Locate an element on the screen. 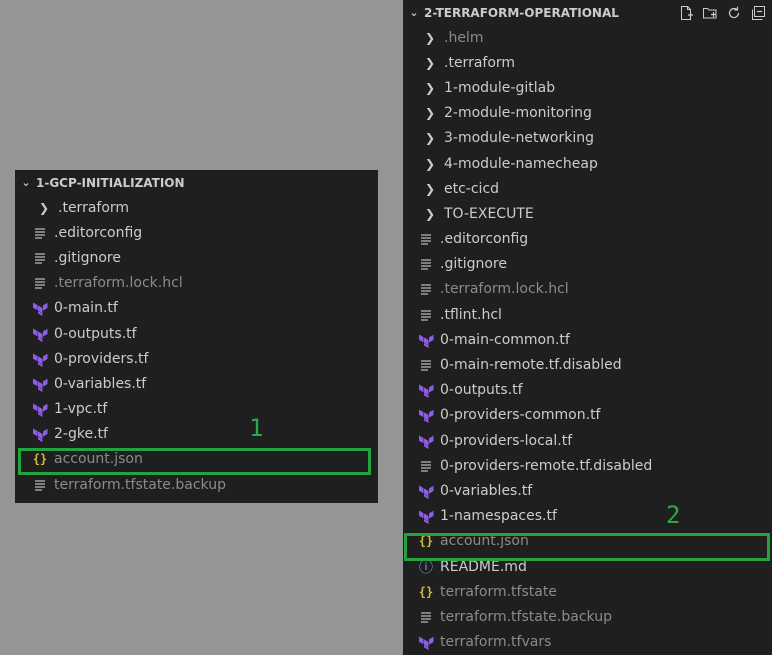  folder-item: ❯ 4-module-namecheap is located at coordinates (587, 163).